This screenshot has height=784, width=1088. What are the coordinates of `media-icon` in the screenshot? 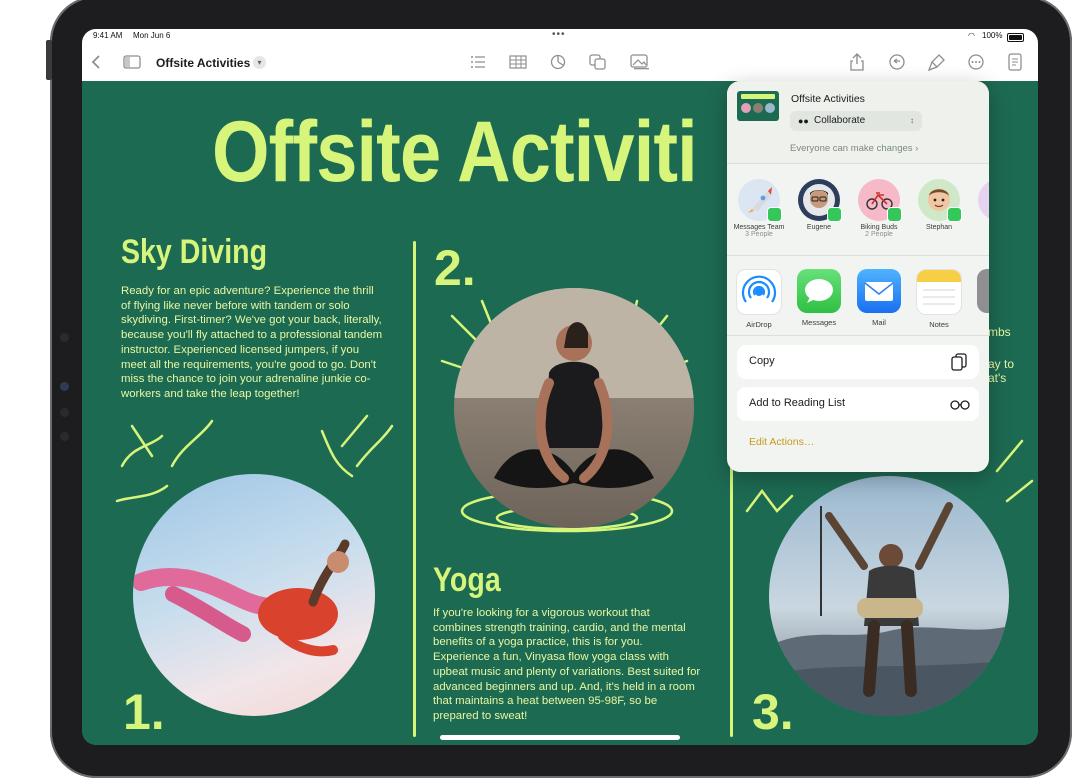 It's located at (640, 62).